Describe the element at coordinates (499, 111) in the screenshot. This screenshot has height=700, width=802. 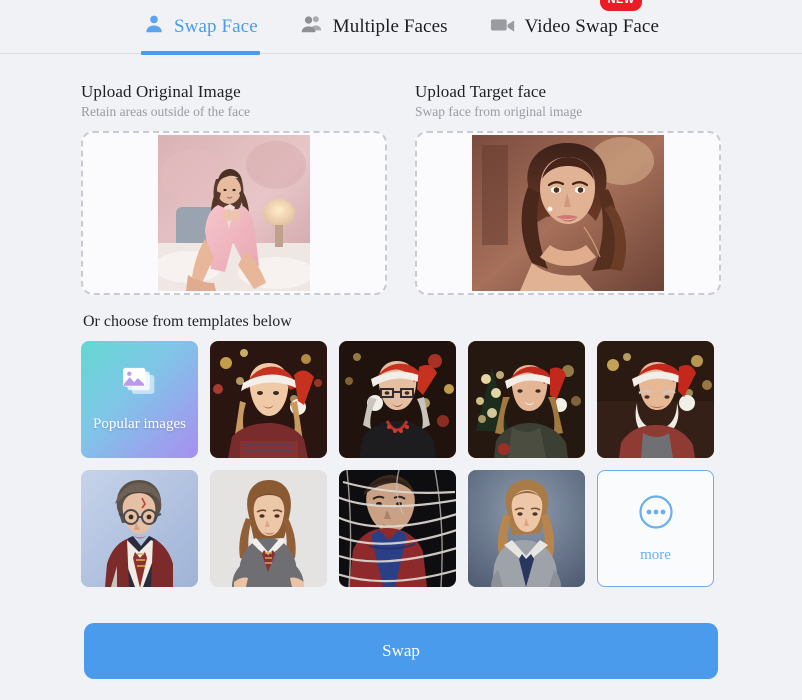
I see `target-face-subtitle: Swap face from original image` at that location.